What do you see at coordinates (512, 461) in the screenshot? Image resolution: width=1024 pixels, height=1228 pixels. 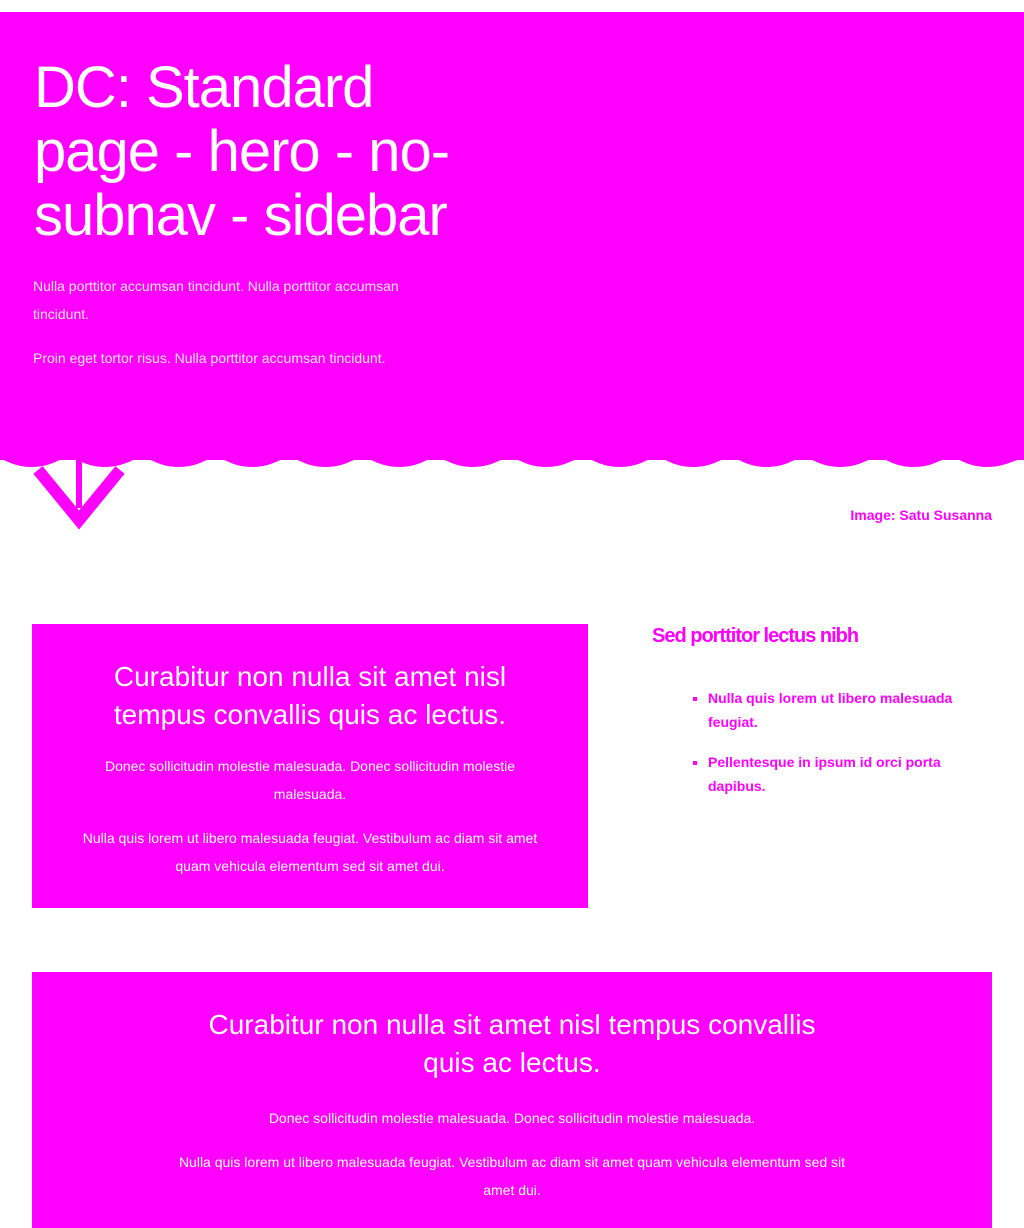 I see `wave-divider` at bounding box center [512, 461].